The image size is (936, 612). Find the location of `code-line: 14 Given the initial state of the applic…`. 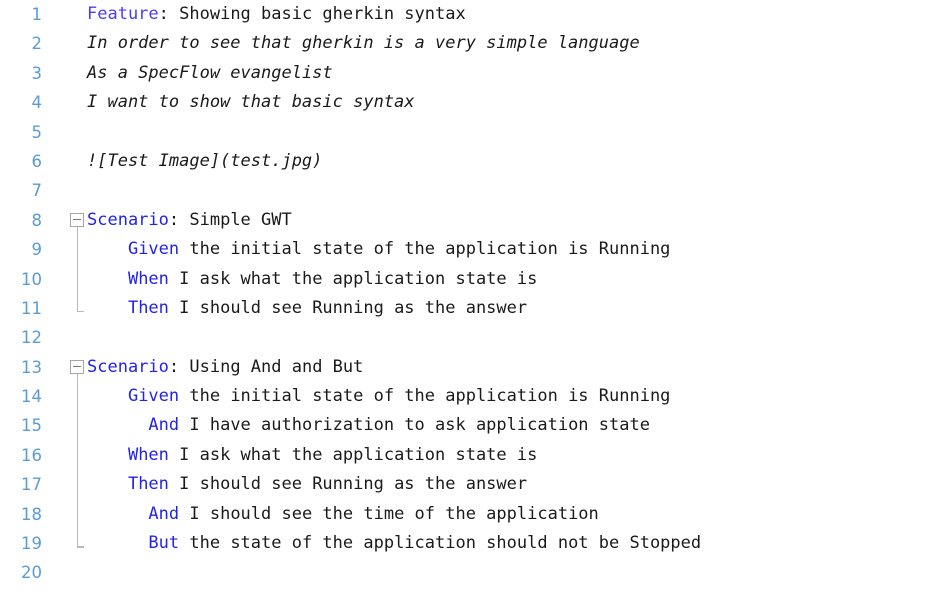

code-line: 14 Given the initial state of the applic… is located at coordinates (468, 397).